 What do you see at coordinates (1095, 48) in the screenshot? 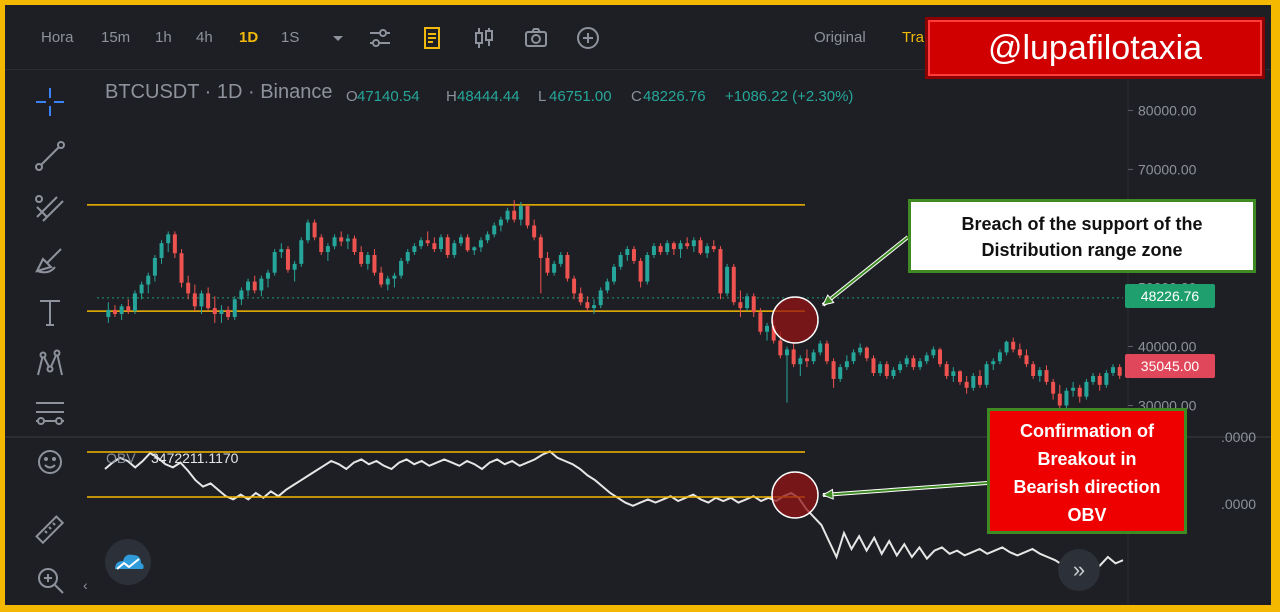
I see `author-watermark: @lupafilotaxia` at bounding box center [1095, 48].